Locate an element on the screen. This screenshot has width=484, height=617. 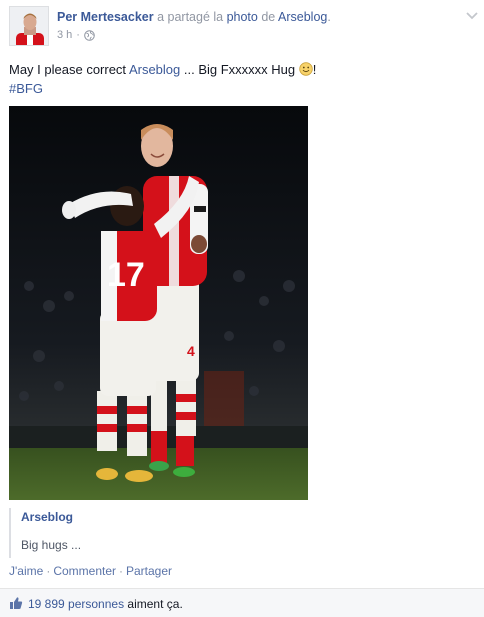
author-name: Per Mertesacker is located at coordinates (105, 17).